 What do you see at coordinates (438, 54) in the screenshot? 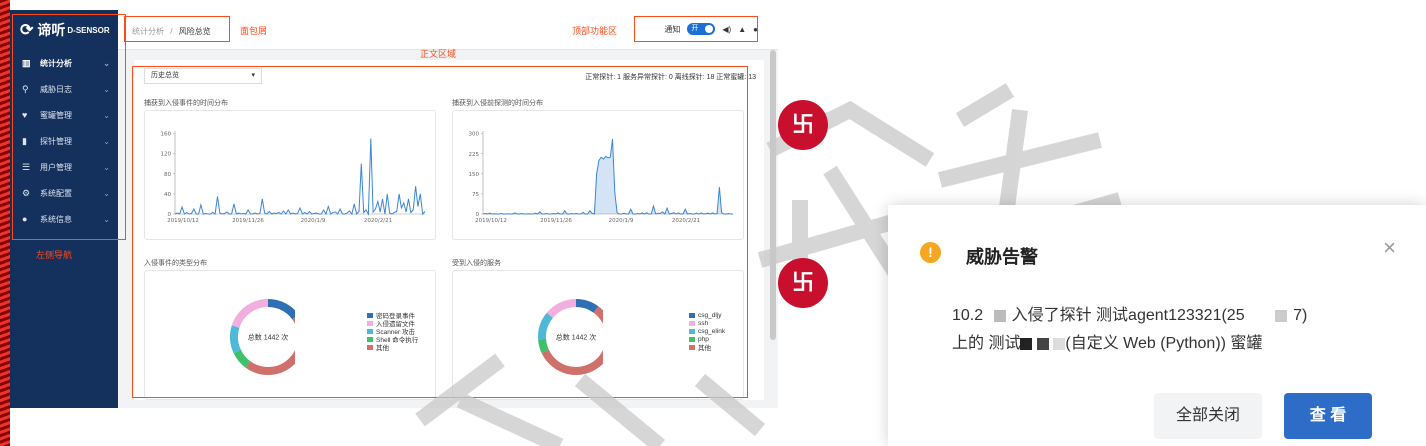
I see `content-annotation-label: 正文区域` at bounding box center [438, 54].